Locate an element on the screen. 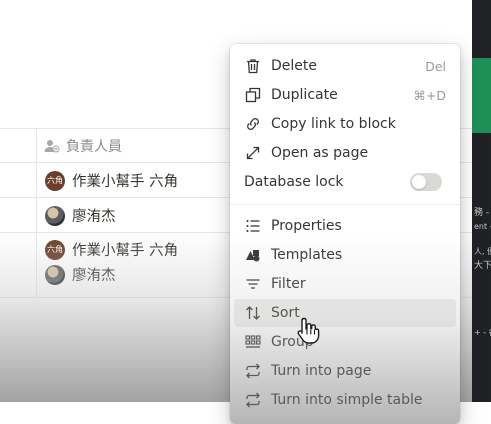 The image size is (491, 424). column-header-label: 負責人員 is located at coordinates (94, 147).